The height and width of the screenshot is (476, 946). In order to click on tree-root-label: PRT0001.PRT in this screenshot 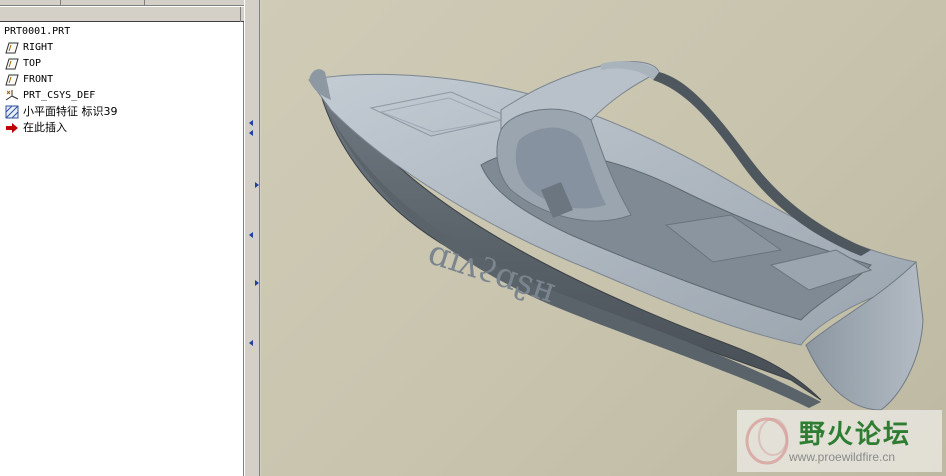, I will do `click(37, 31)`.